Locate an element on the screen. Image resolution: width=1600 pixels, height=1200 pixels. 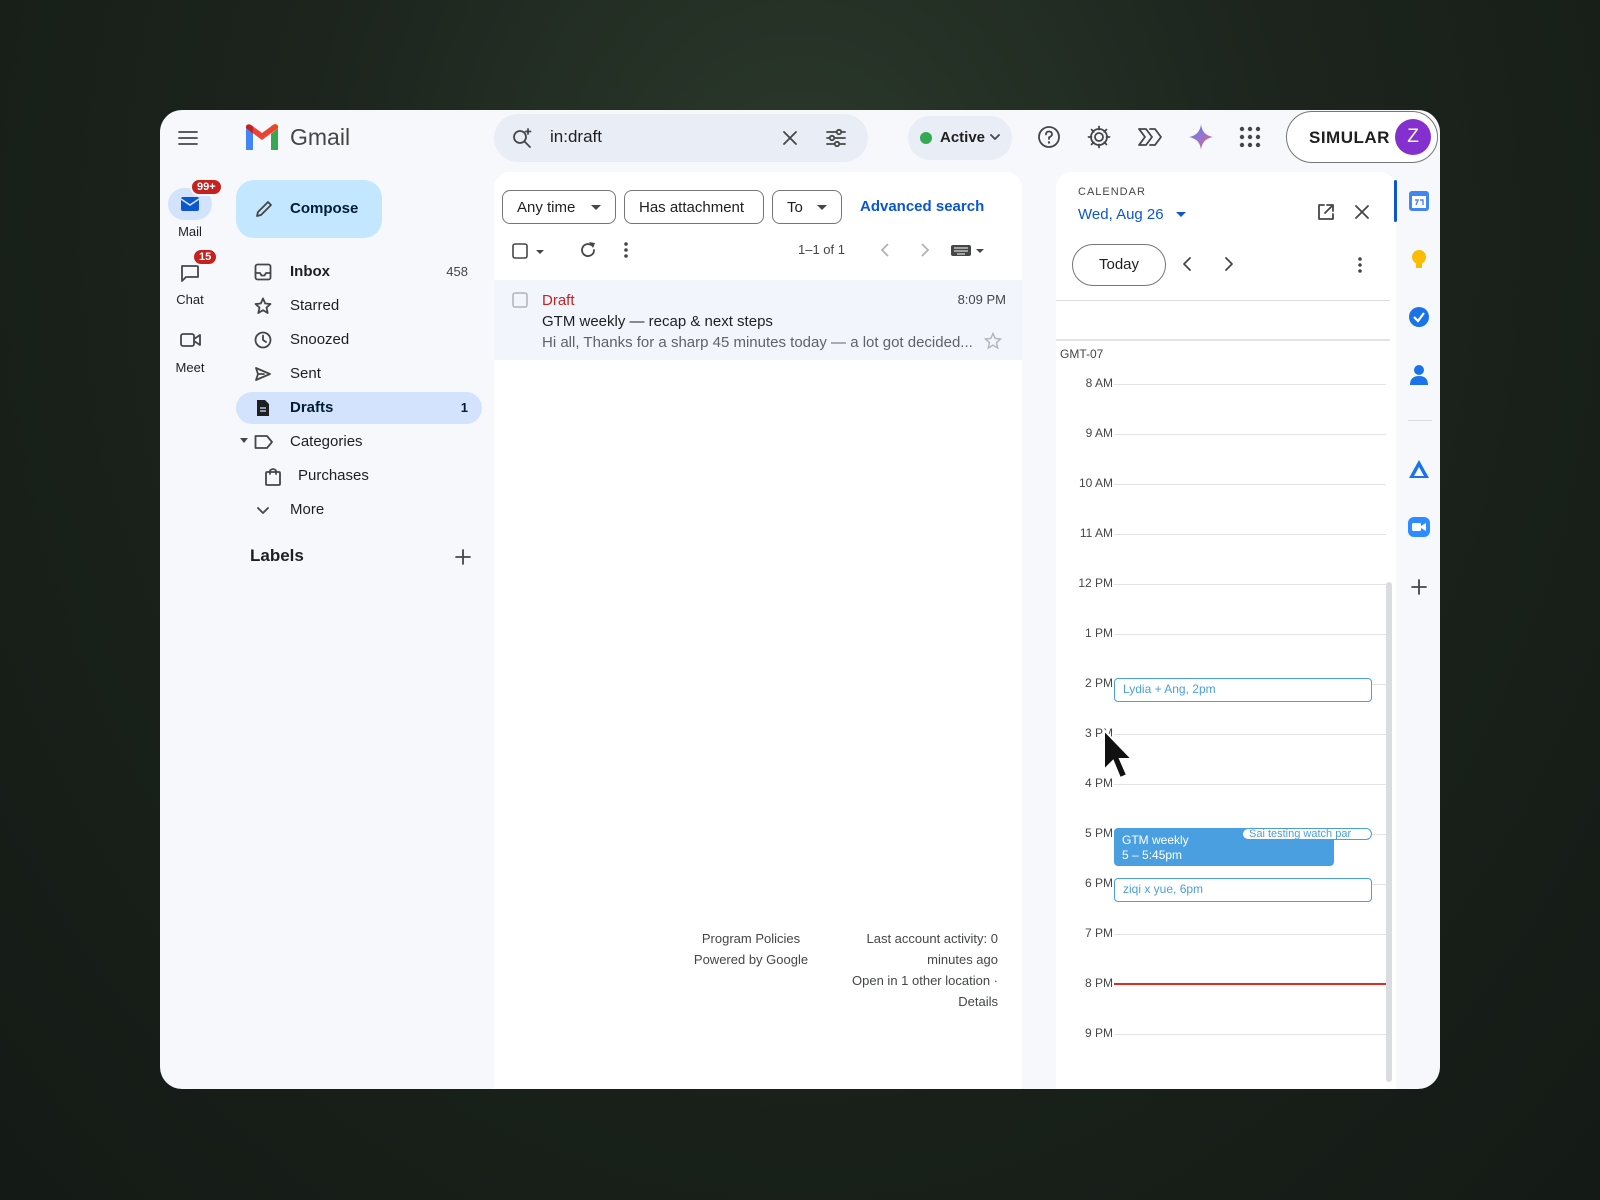
rail-mail: 99+ Mail is located at coordinates (191, 208).